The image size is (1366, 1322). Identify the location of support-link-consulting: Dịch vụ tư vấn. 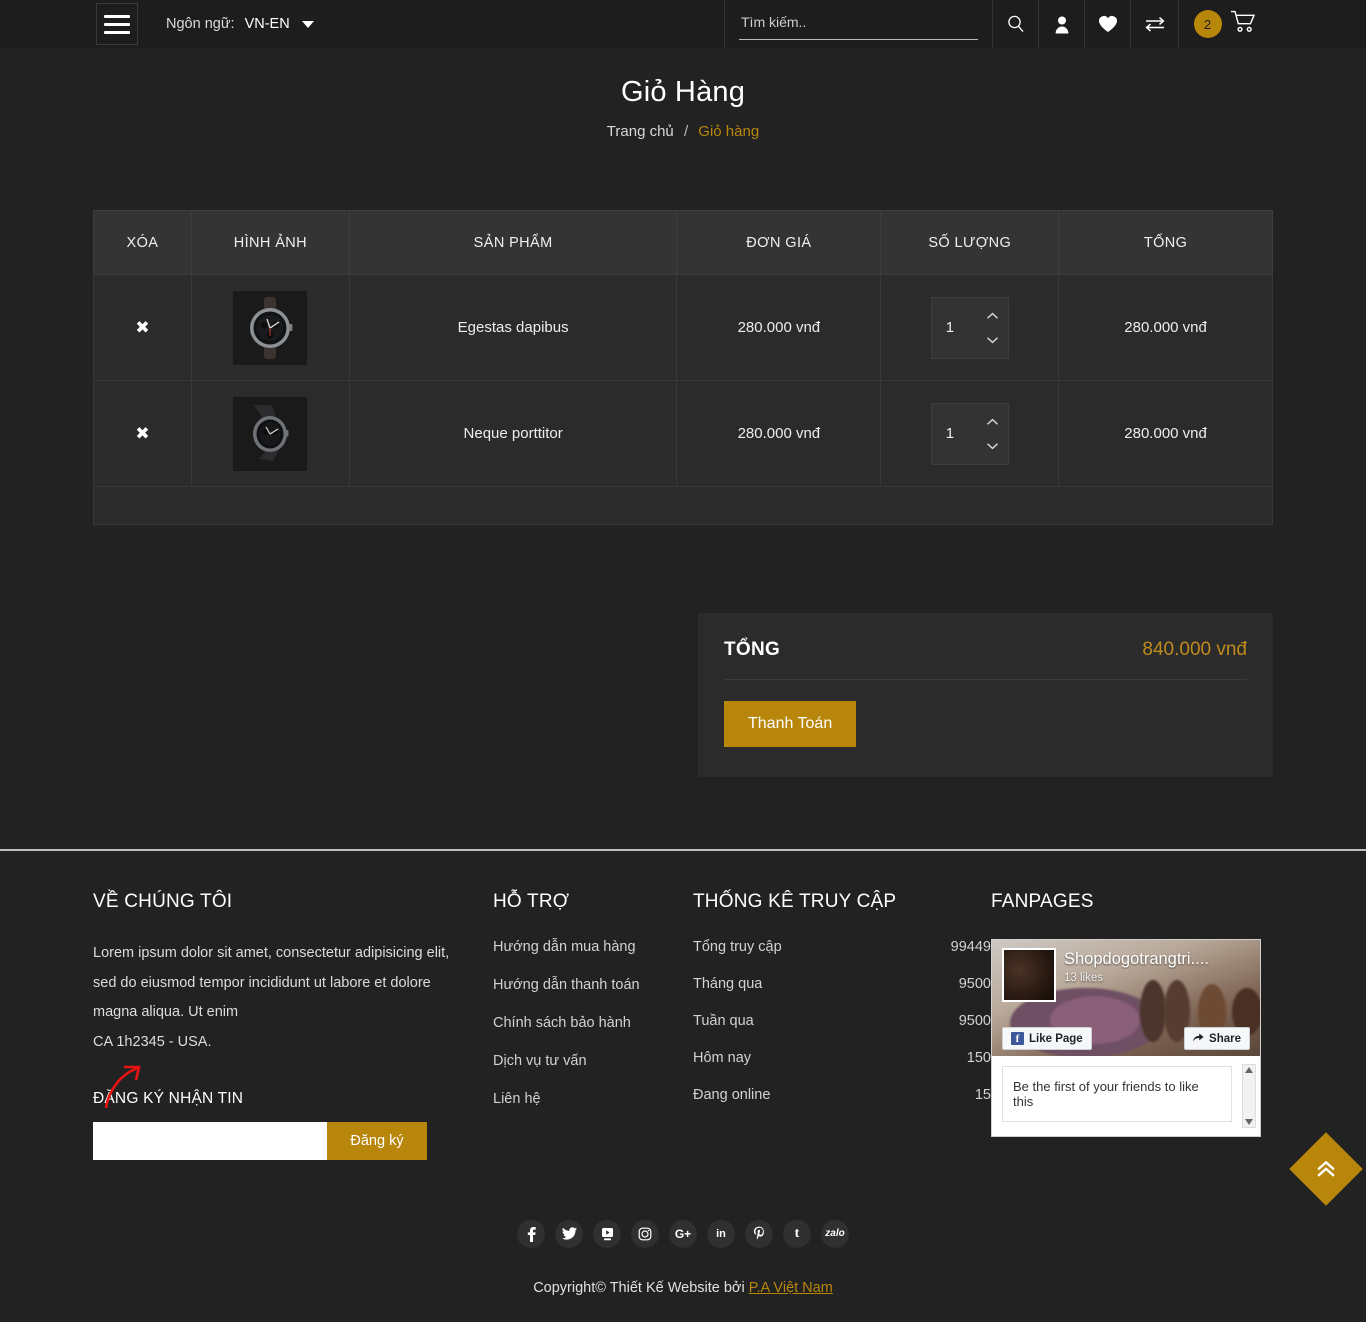
(593, 1061).